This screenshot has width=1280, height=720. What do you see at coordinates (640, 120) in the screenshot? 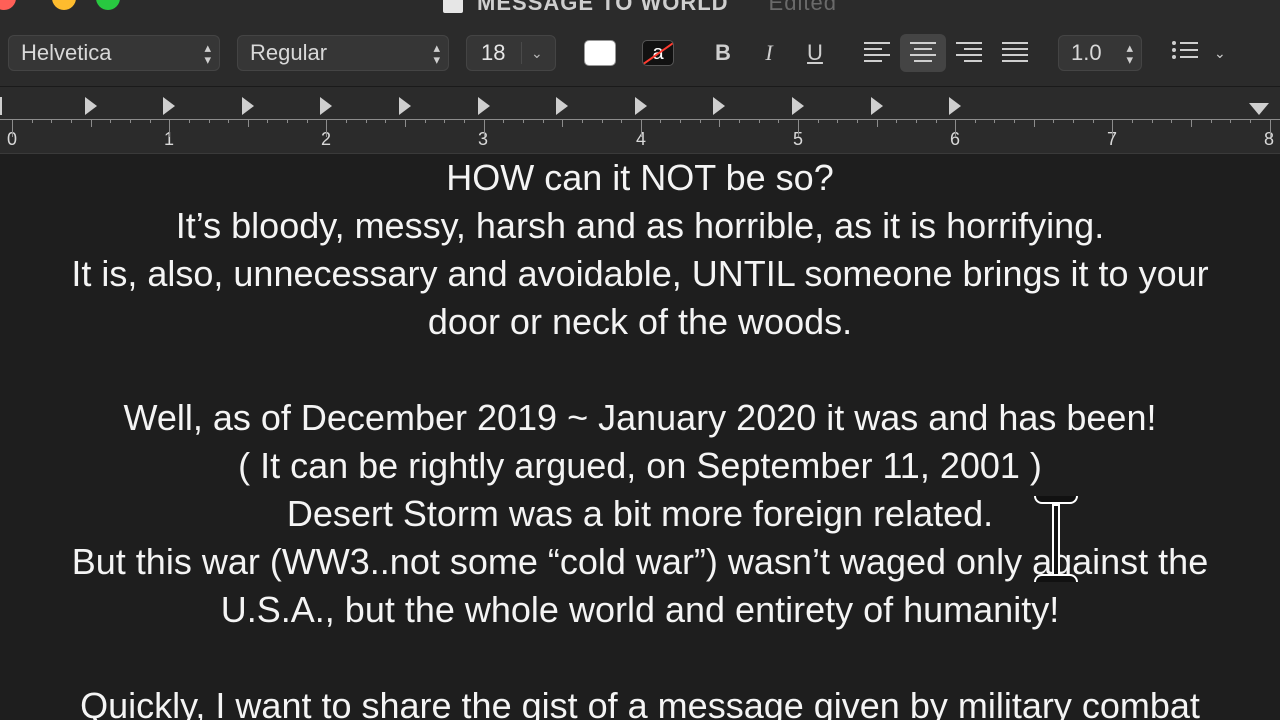
I see `ruler: 0 1 2 3 4 5 6 7 8` at bounding box center [640, 120].